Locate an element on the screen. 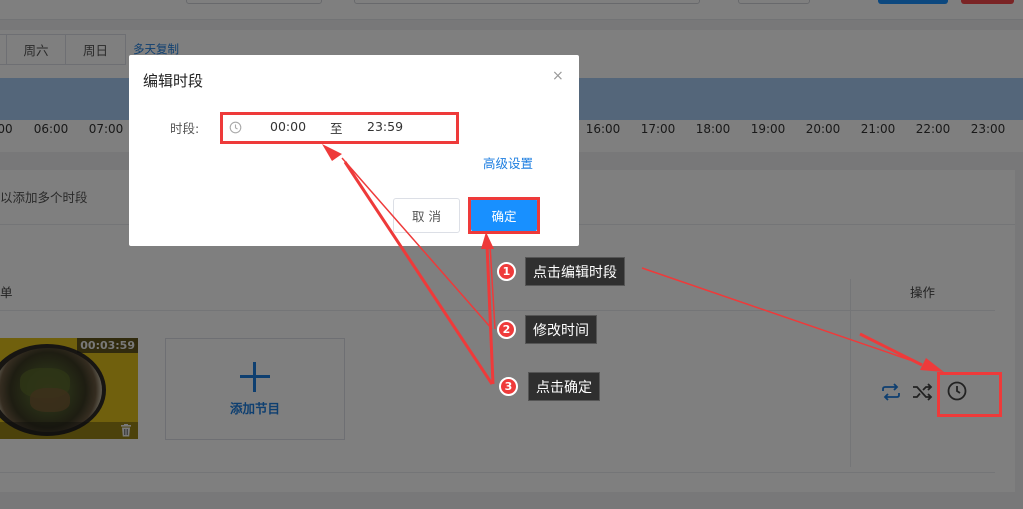 Image resolution: width=1023 pixels, height=509 pixels. step-badge: 2 is located at coordinates (506, 329).